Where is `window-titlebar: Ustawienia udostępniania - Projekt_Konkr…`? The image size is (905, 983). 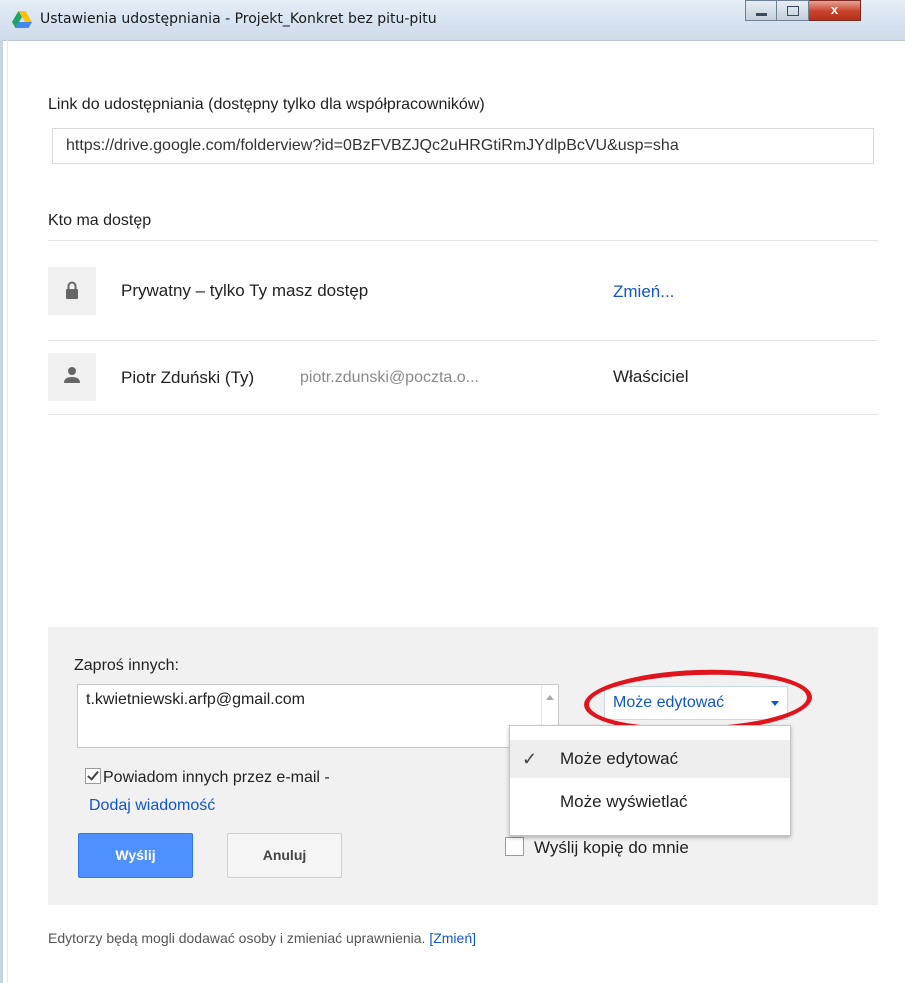
window-titlebar: Ustawienia udostępniania - Projekt_Konkr… is located at coordinates (452, 20).